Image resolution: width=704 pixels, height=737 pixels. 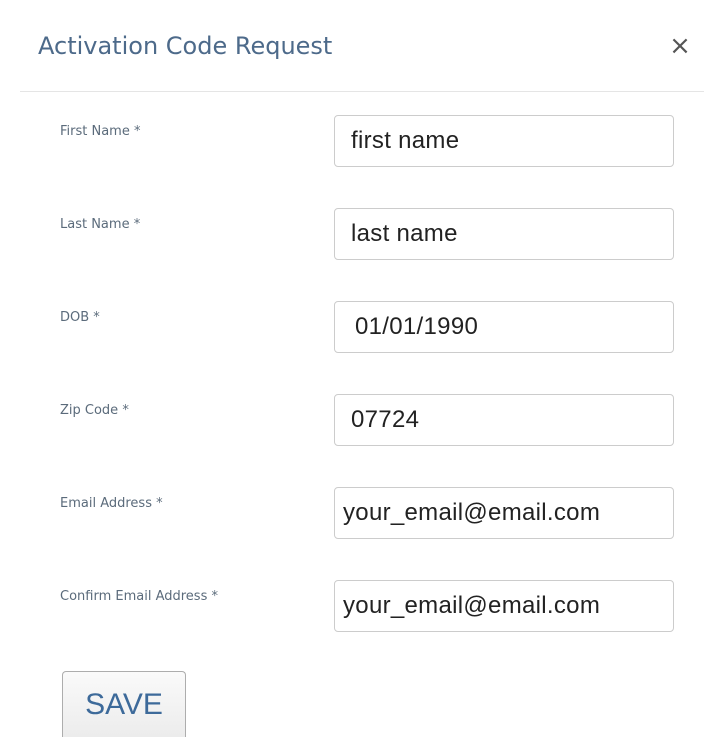 I want to click on dob-label: DOB *, so click(x=80, y=317).